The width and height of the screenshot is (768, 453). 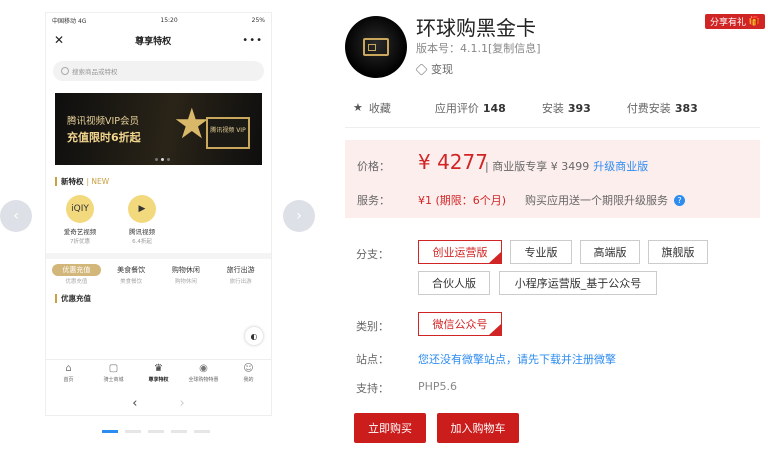 What do you see at coordinates (438, 386) in the screenshot?
I see `support-value: PHP5.6` at bounding box center [438, 386].